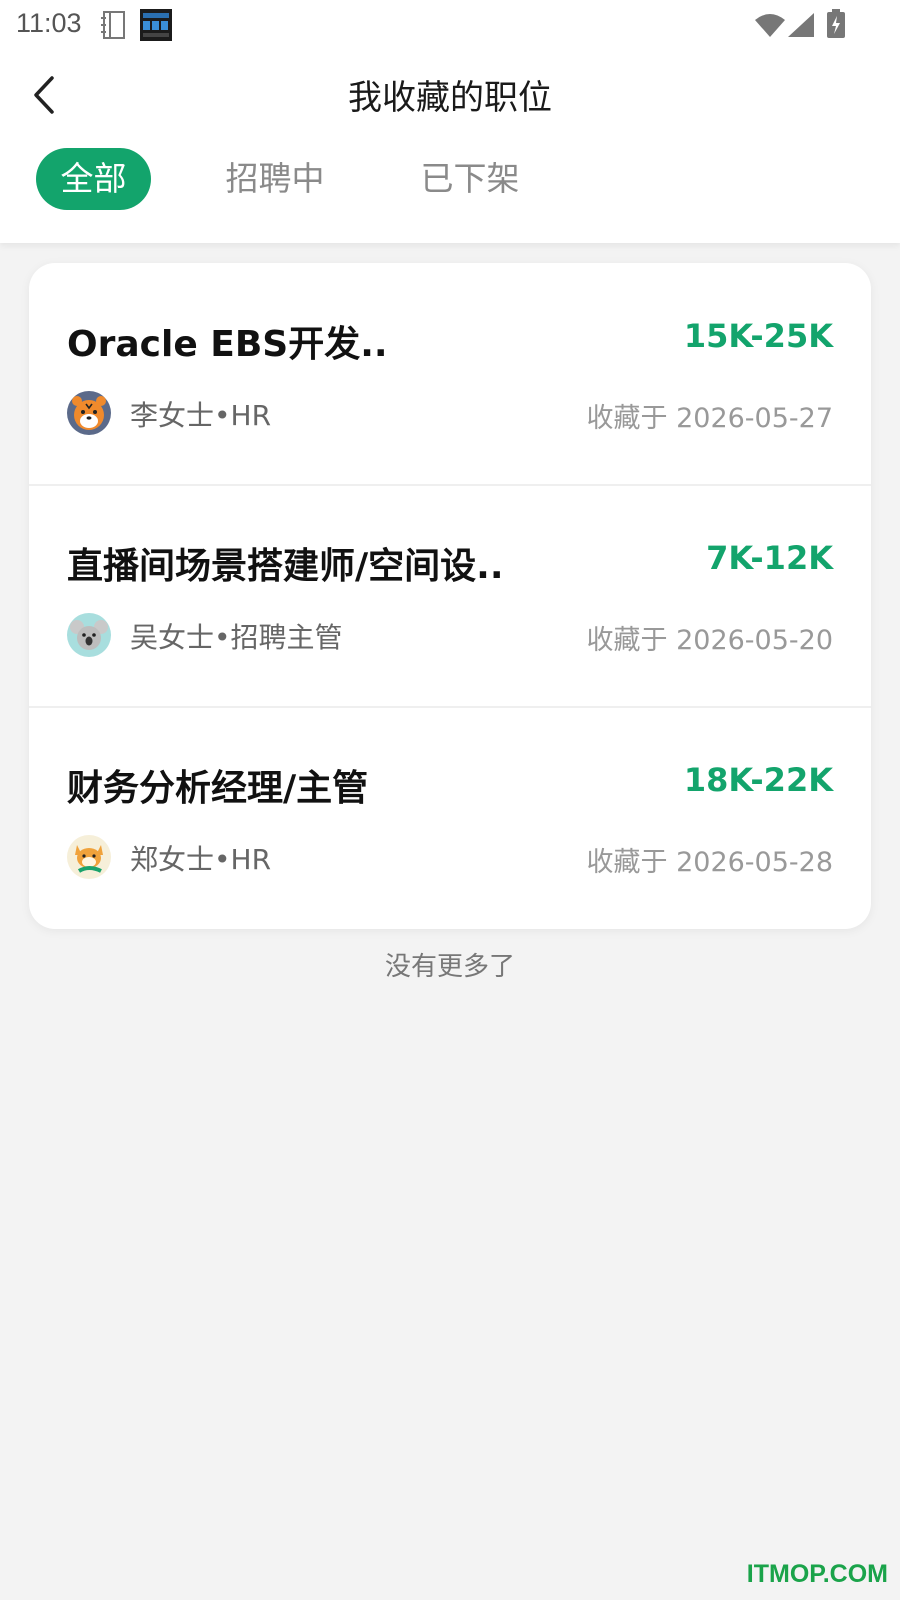 The width and height of the screenshot is (900, 1600). What do you see at coordinates (758, 336) in the screenshot?
I see `job-salary: 15K-25K` at bounding box center [758, 336].